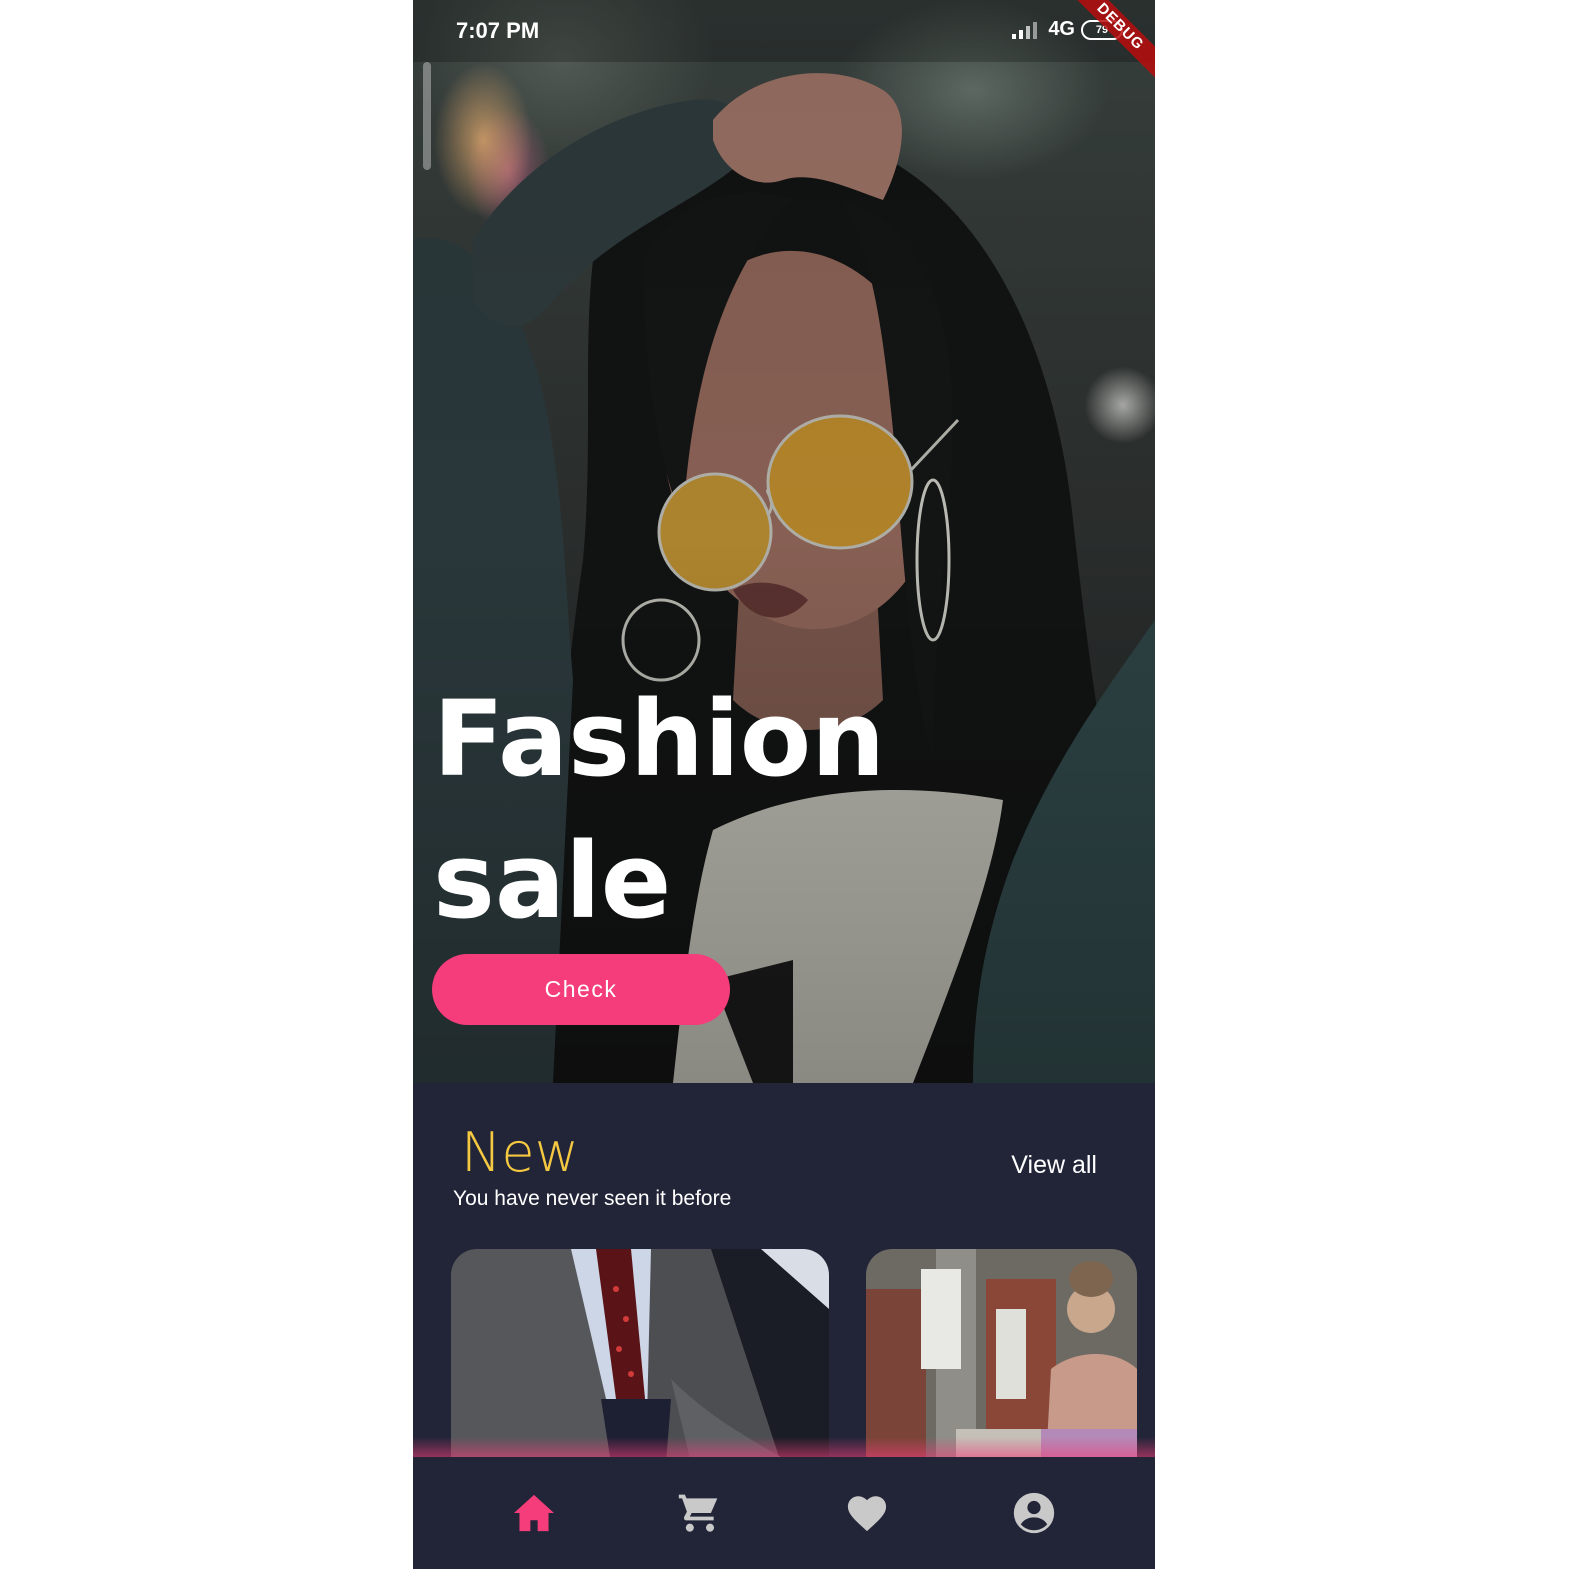 The image size is (1569, 1569). Describe the element at coordinates (1061, 29) in the screenshot. I see `network-type: 4G` at that location.